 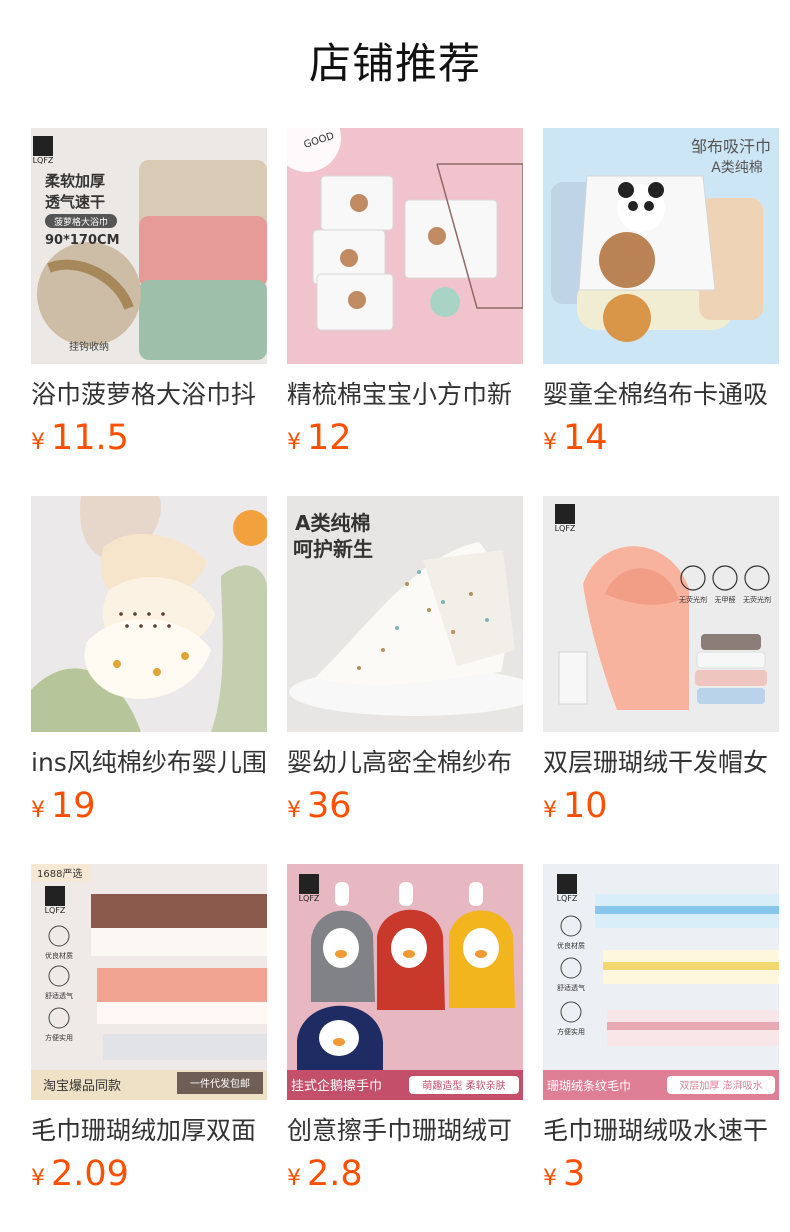 What do you see at coordinates (405, 1174) in the screenshot?
I see `price-row: ¥2.8` at bounding box center [405, 1174].